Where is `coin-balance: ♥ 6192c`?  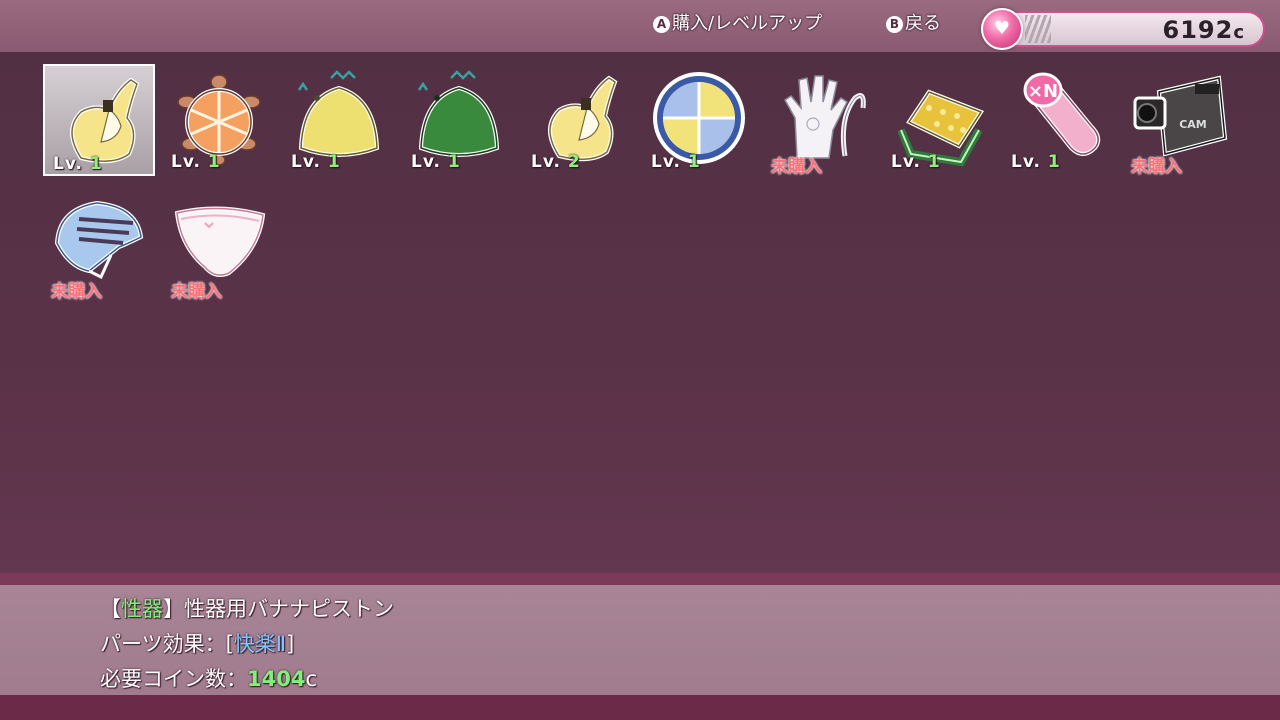
coin-balance: ♥ 6192c is located at coordinates (1123, 29).